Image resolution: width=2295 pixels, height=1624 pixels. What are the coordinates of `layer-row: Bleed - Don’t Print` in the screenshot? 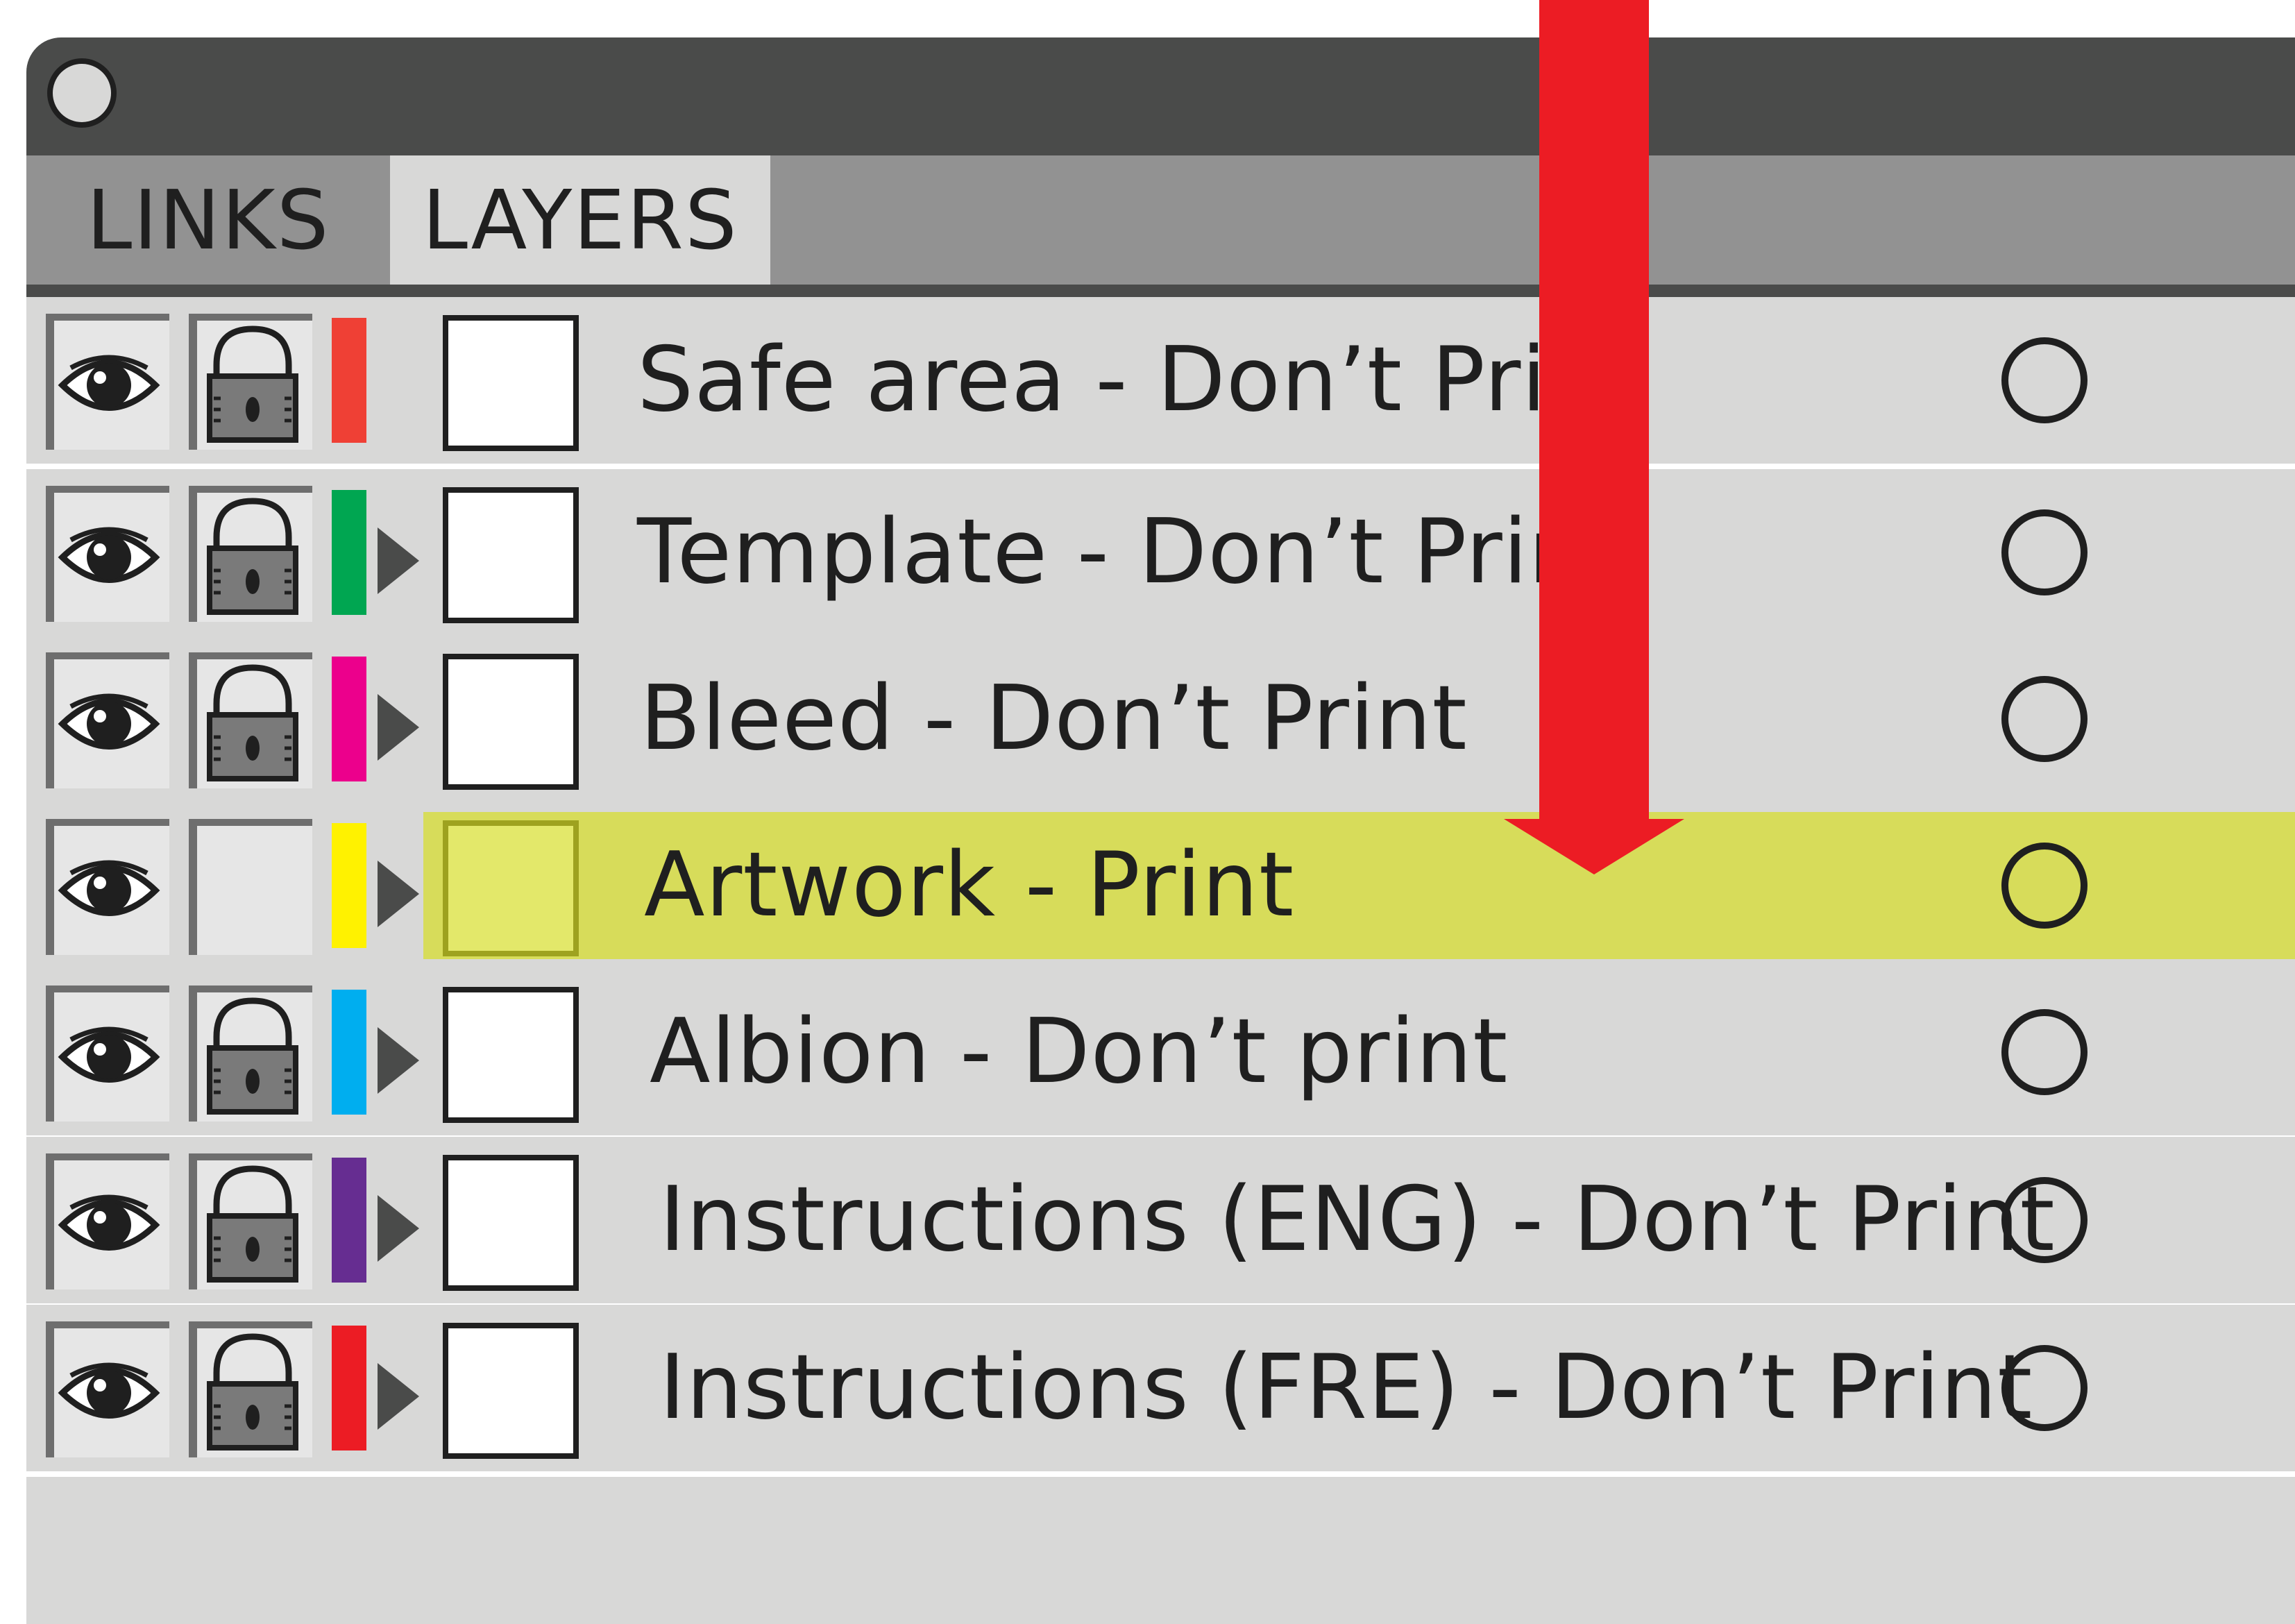 It's located at (1161, 719).